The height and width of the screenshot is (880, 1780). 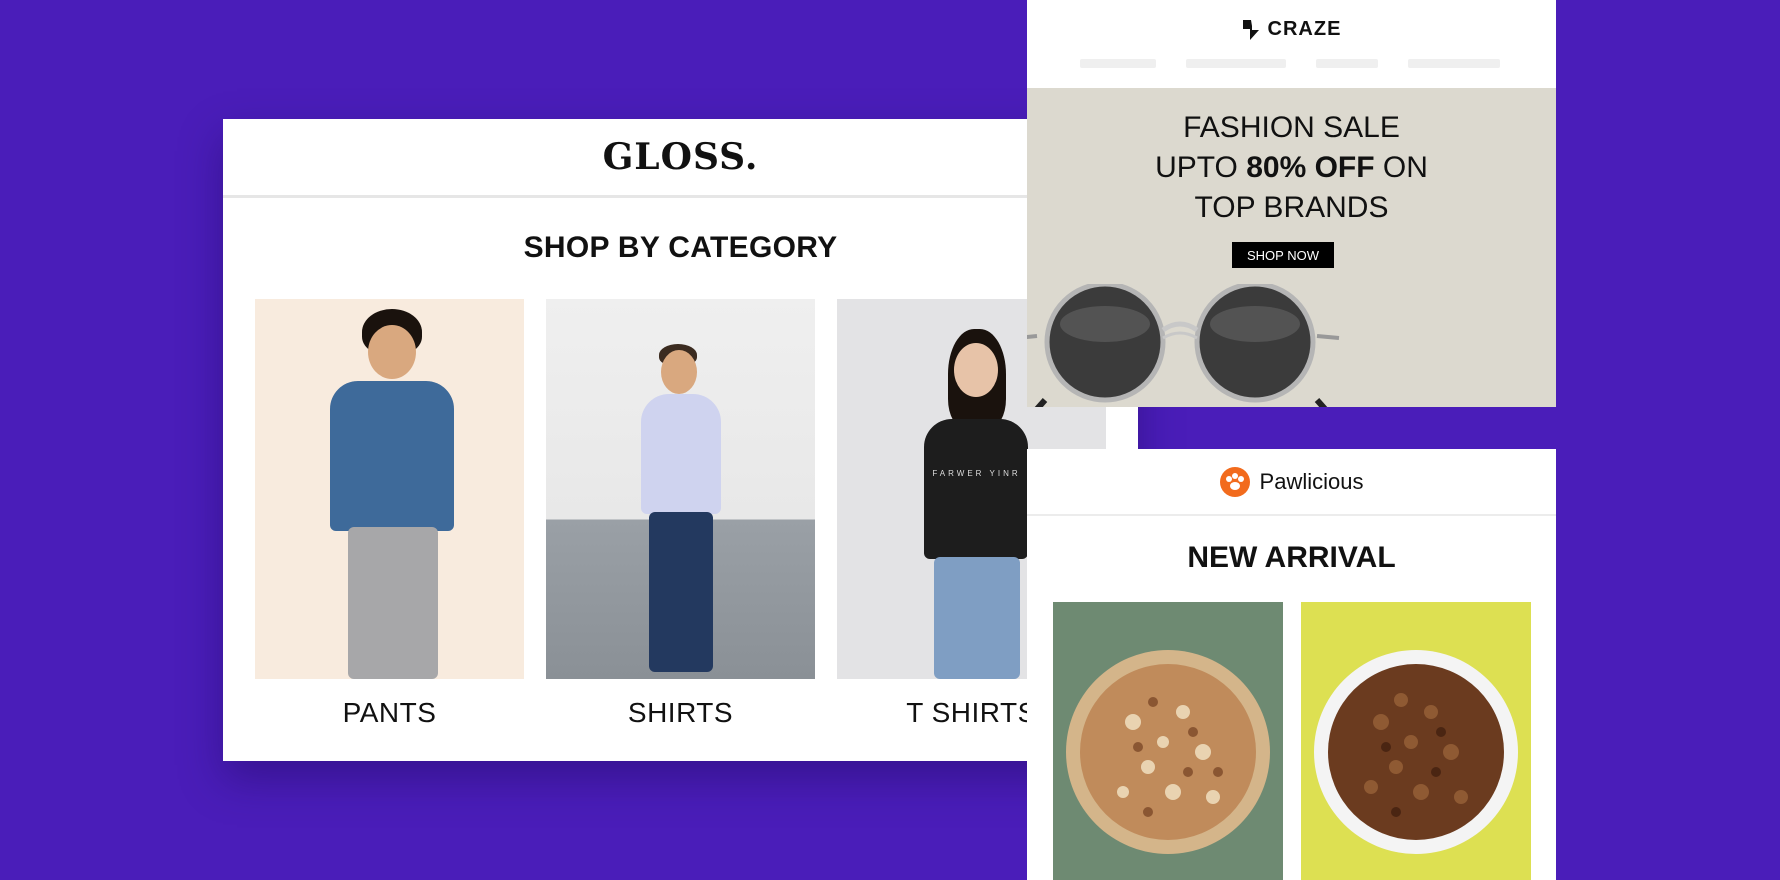 What do you see at coordinates (976, 473) in the screenshot?
I see `tshirt-print-text: FARWER YINR` at bounding box center [976, 473].